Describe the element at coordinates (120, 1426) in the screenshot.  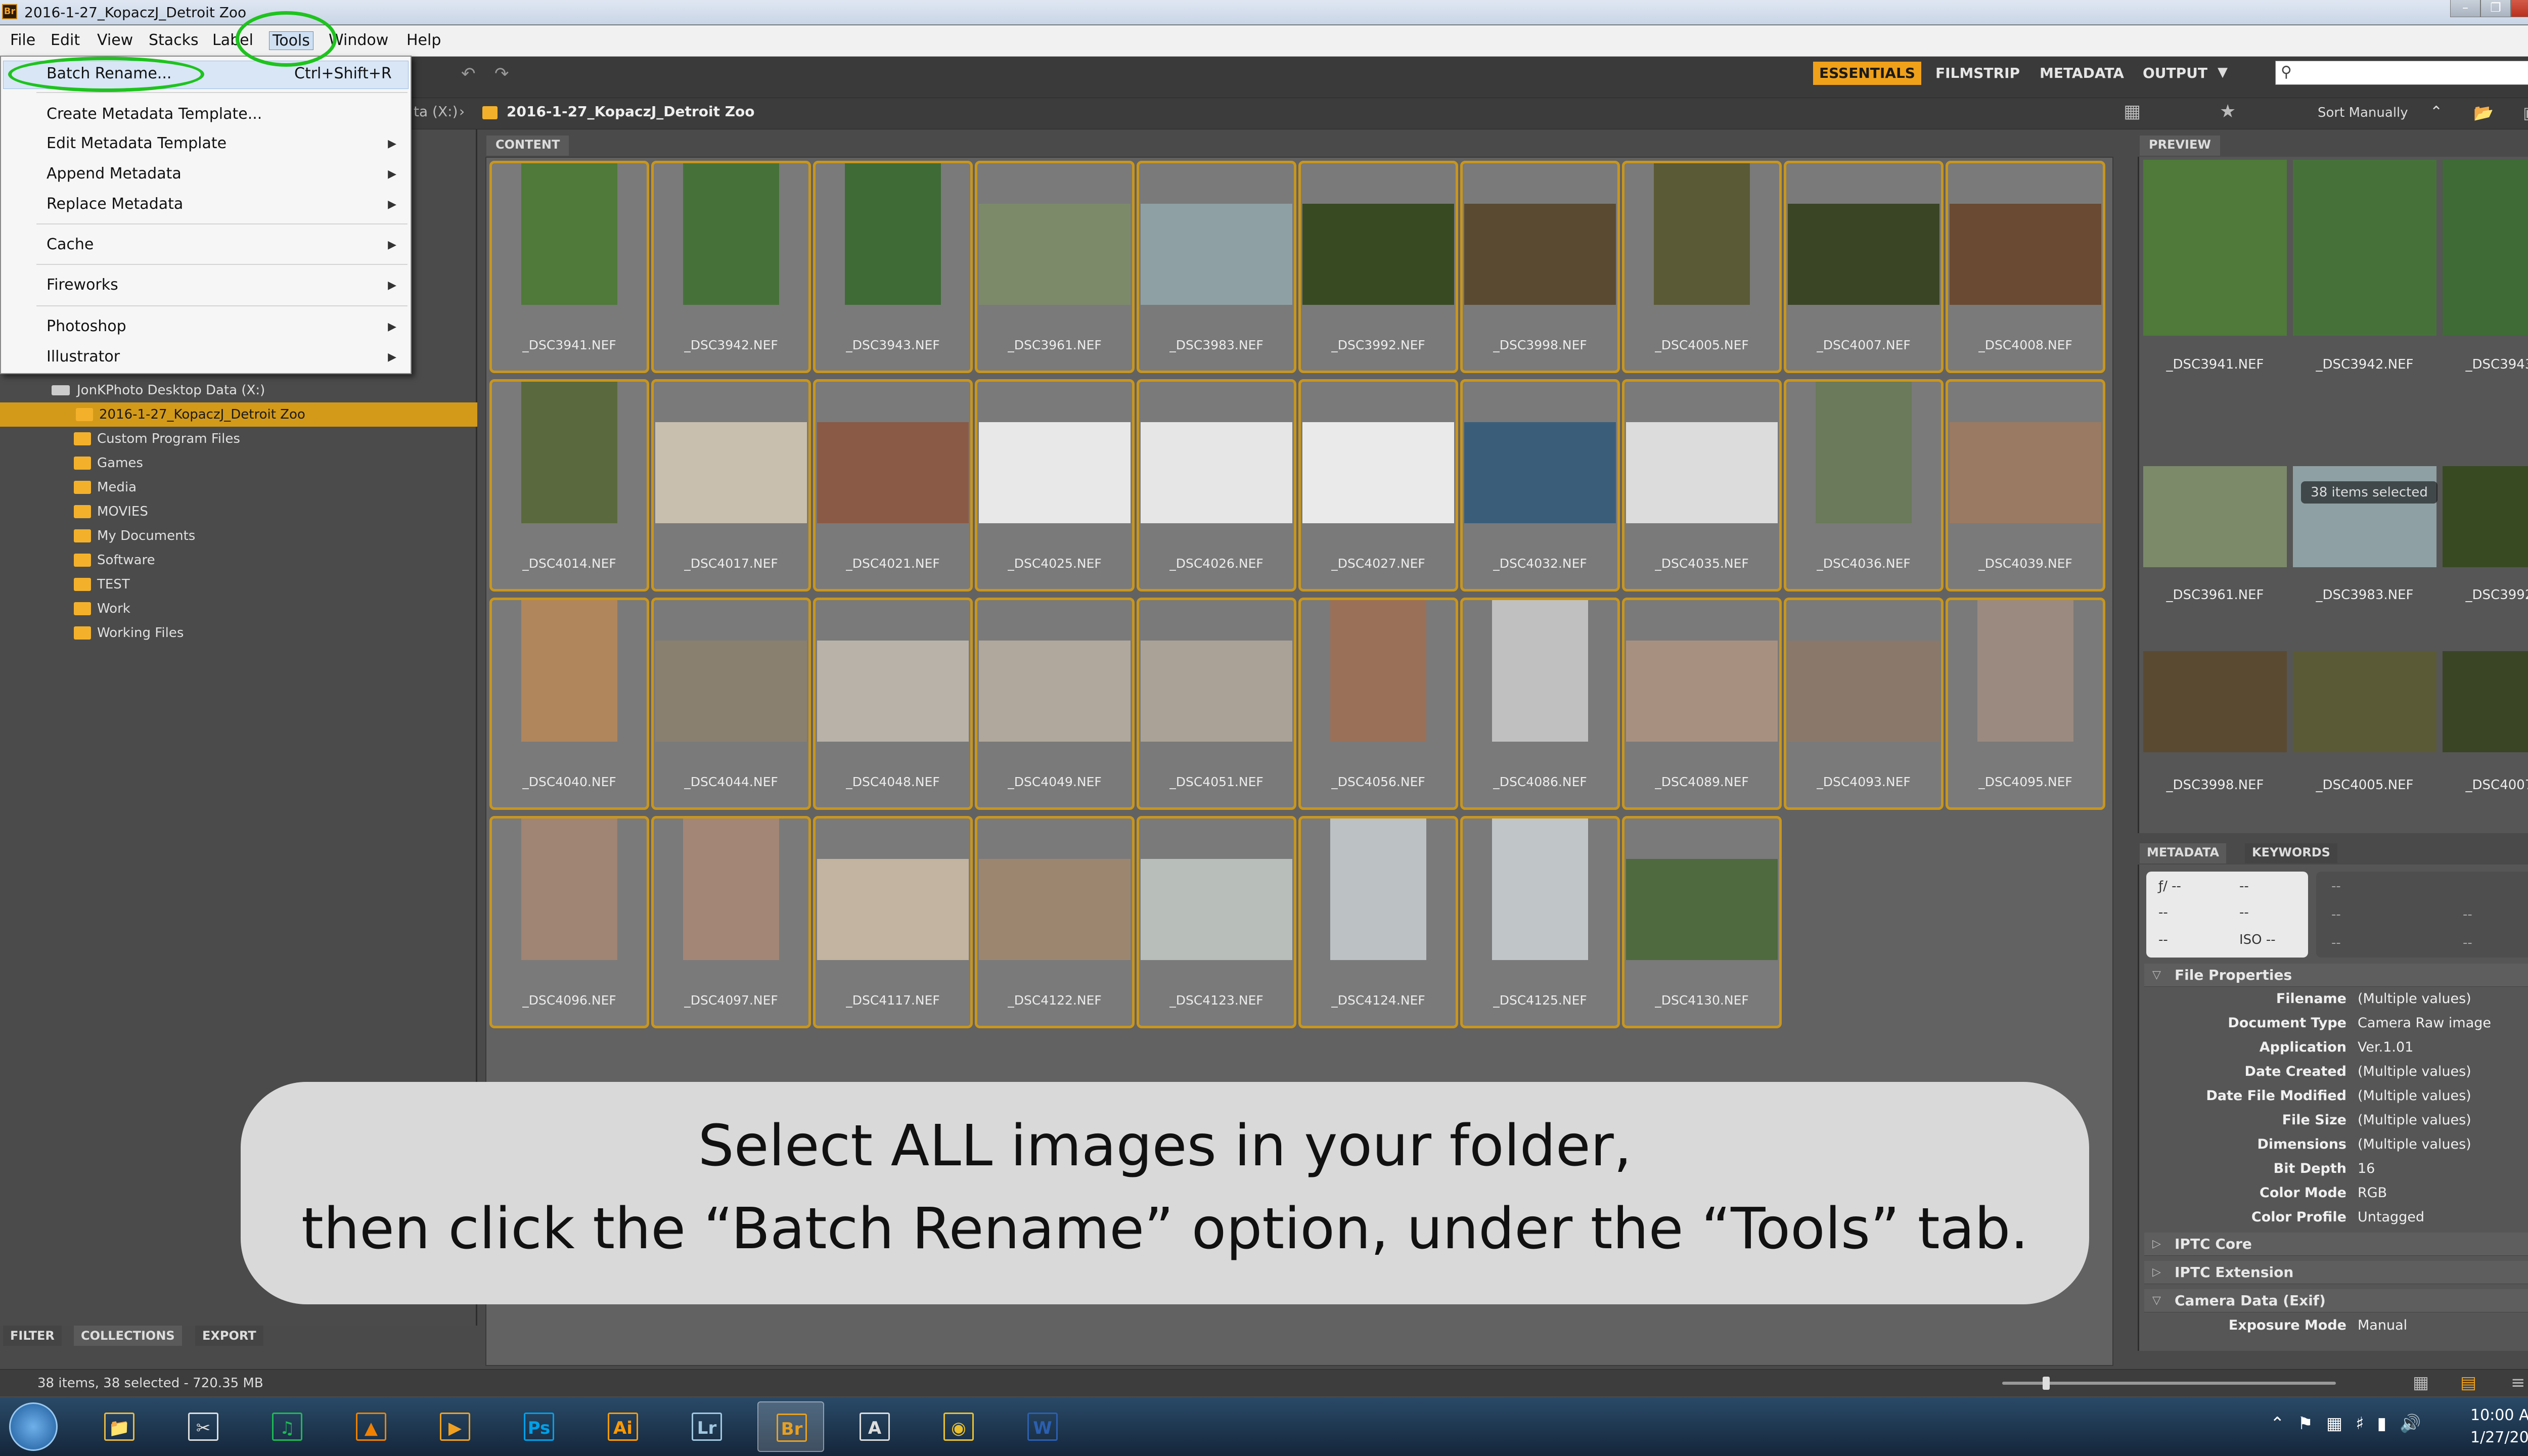
I see `taskbar-file-explorer-icon: 📁` at that location.